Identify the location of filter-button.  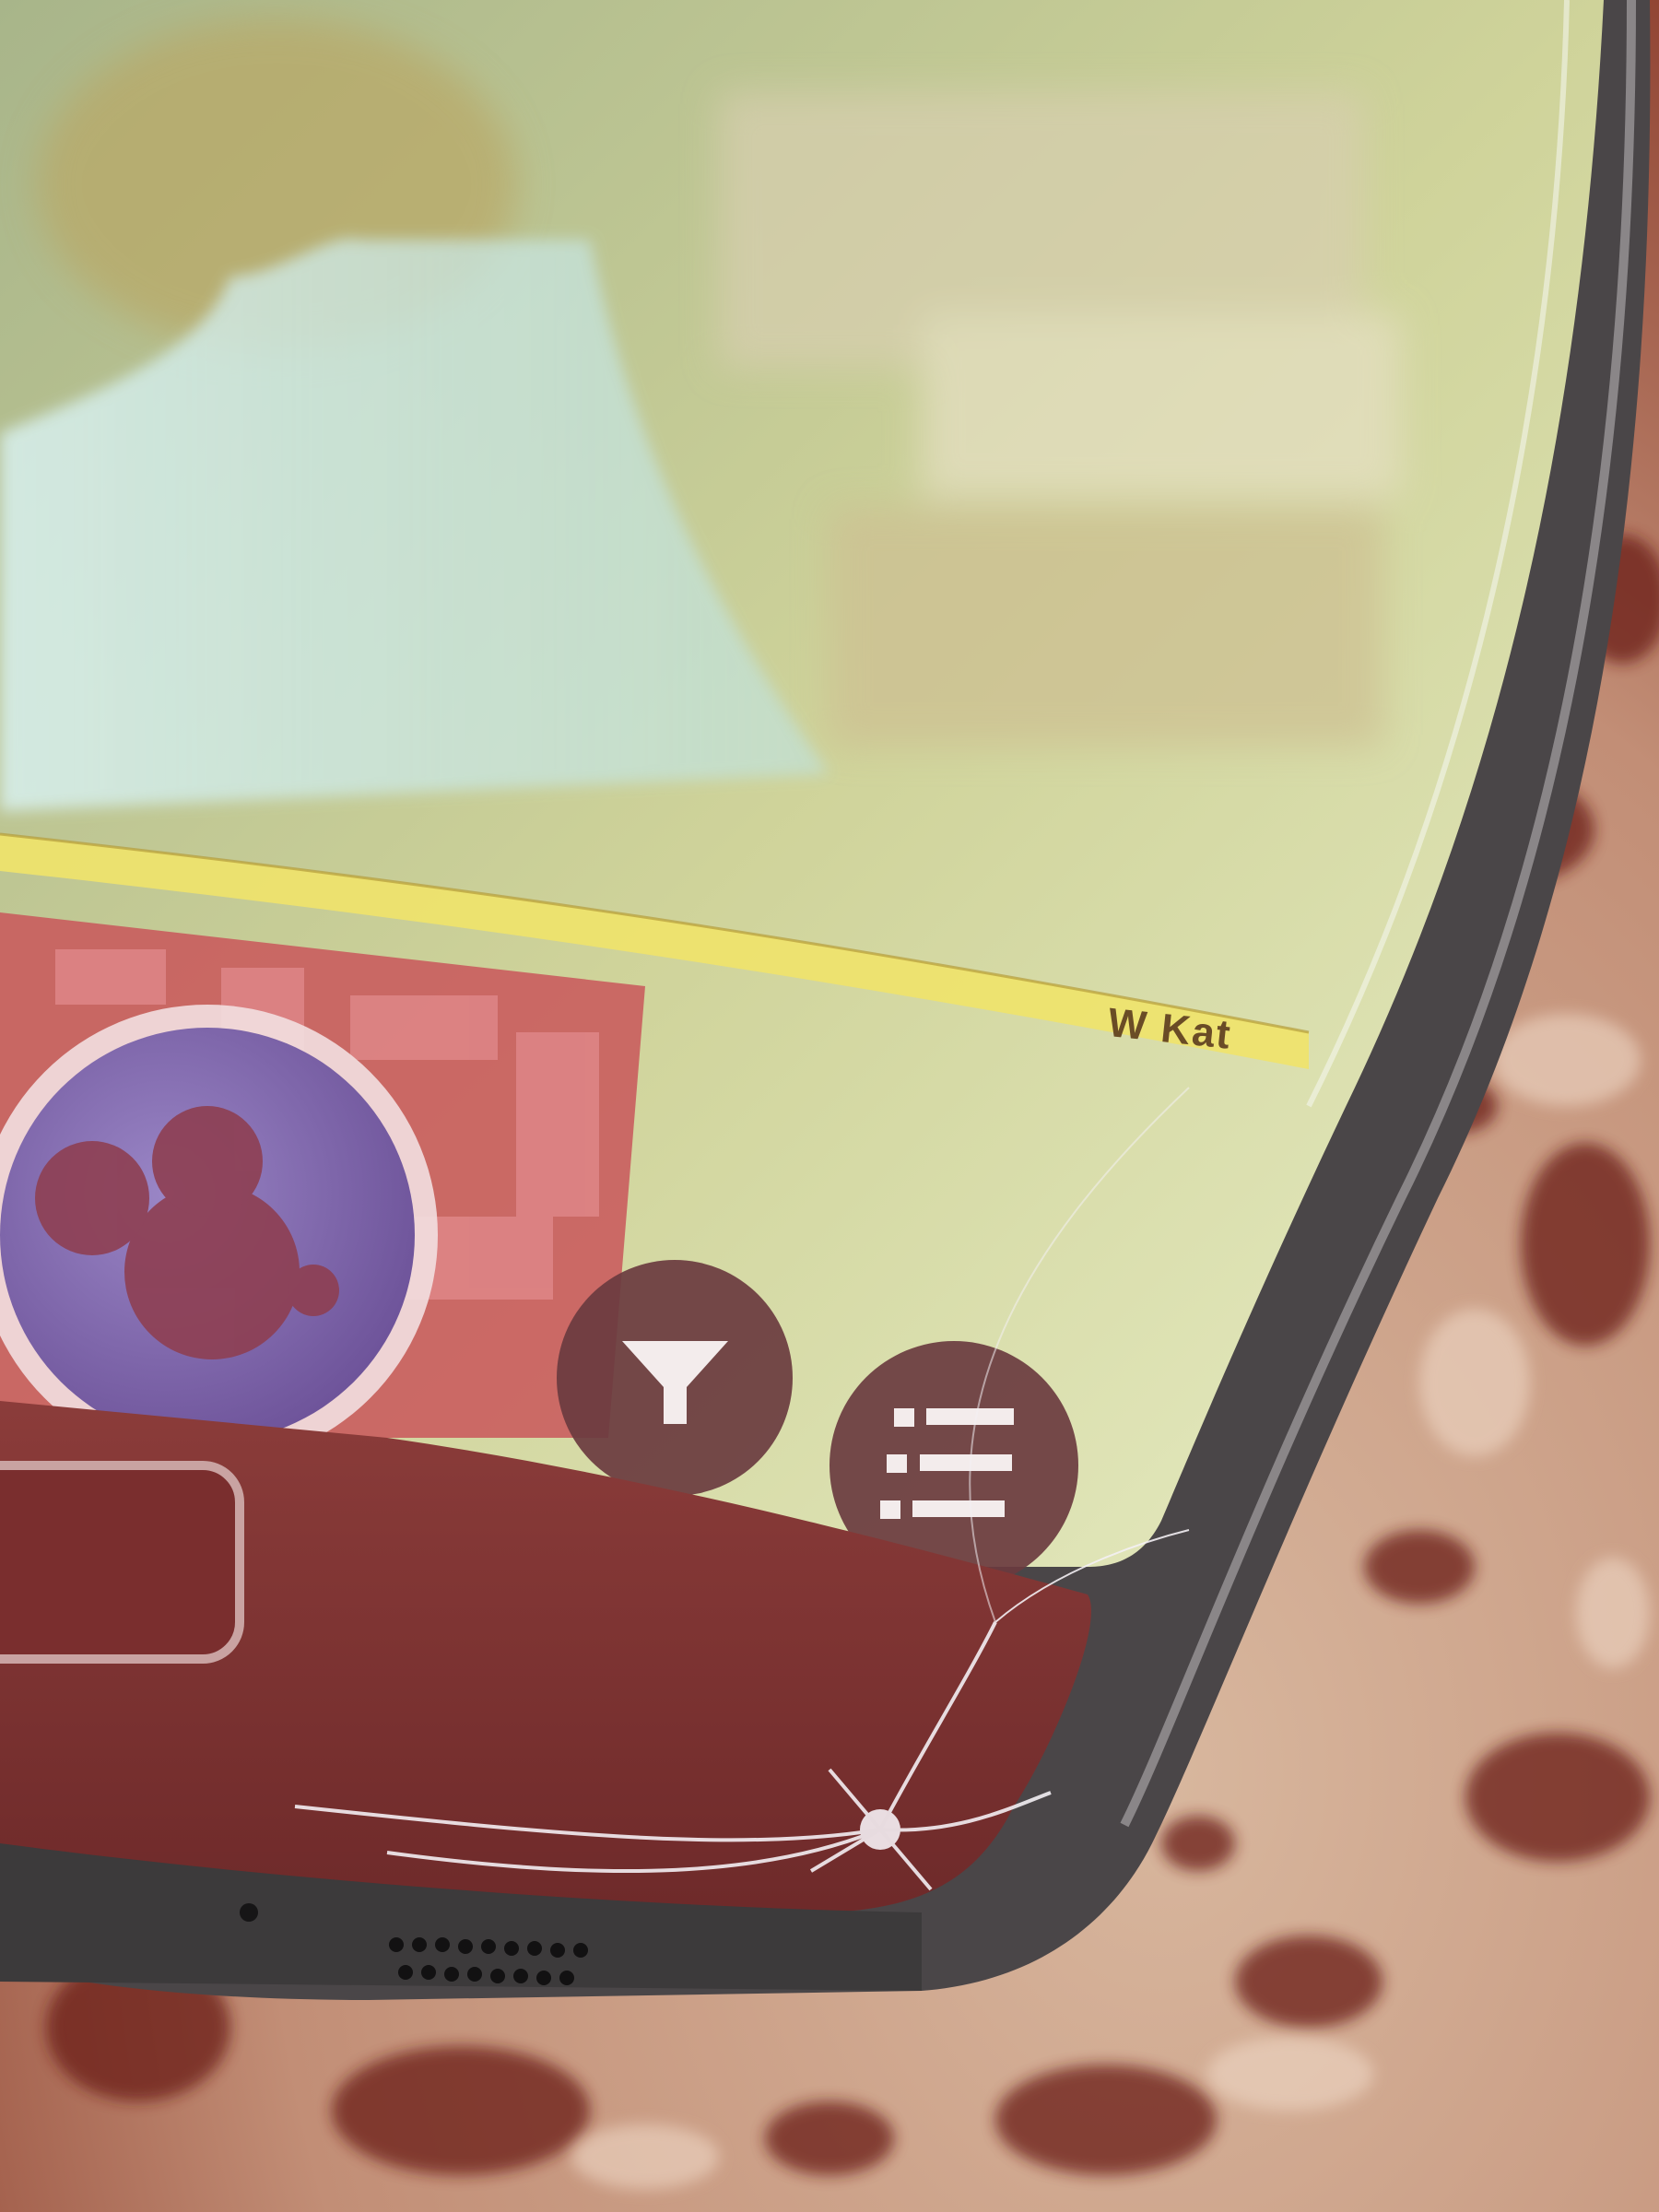
(675, 1378).